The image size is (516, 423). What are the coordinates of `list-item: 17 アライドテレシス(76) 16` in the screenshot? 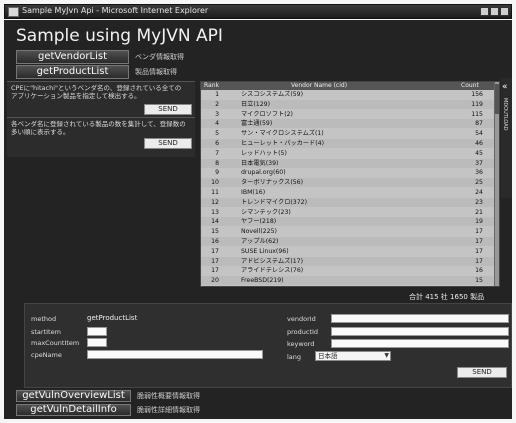 It's located at (349, 270).